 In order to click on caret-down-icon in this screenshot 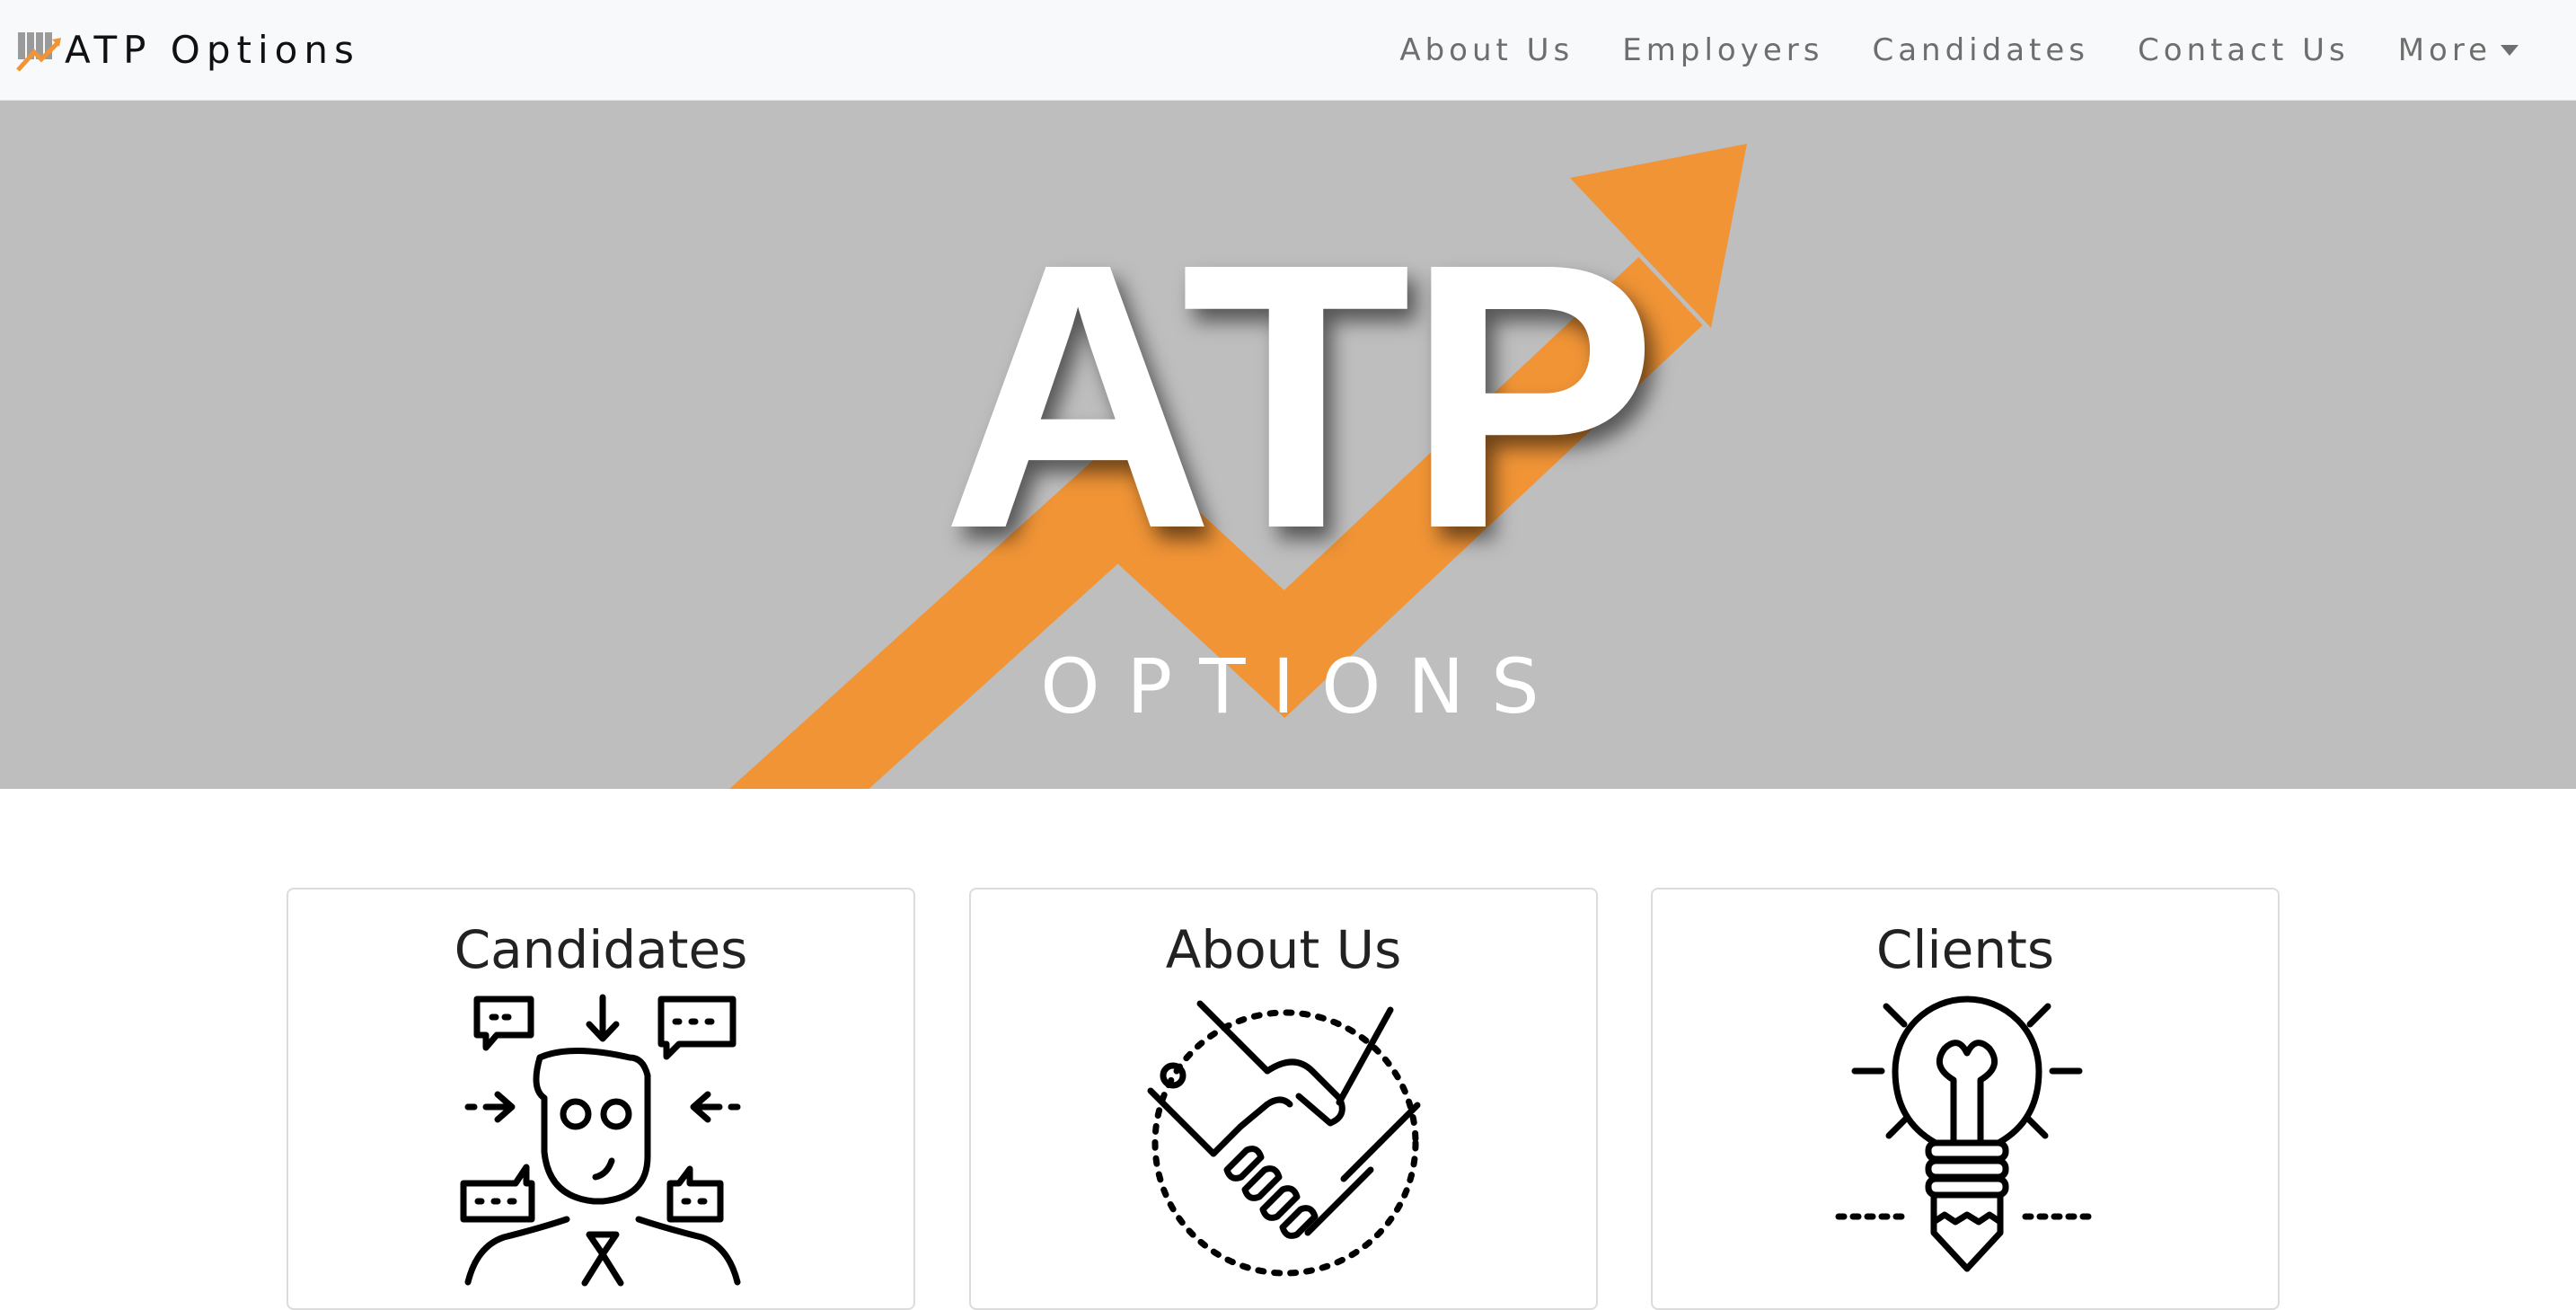, I will do `click(2510, 50)`.